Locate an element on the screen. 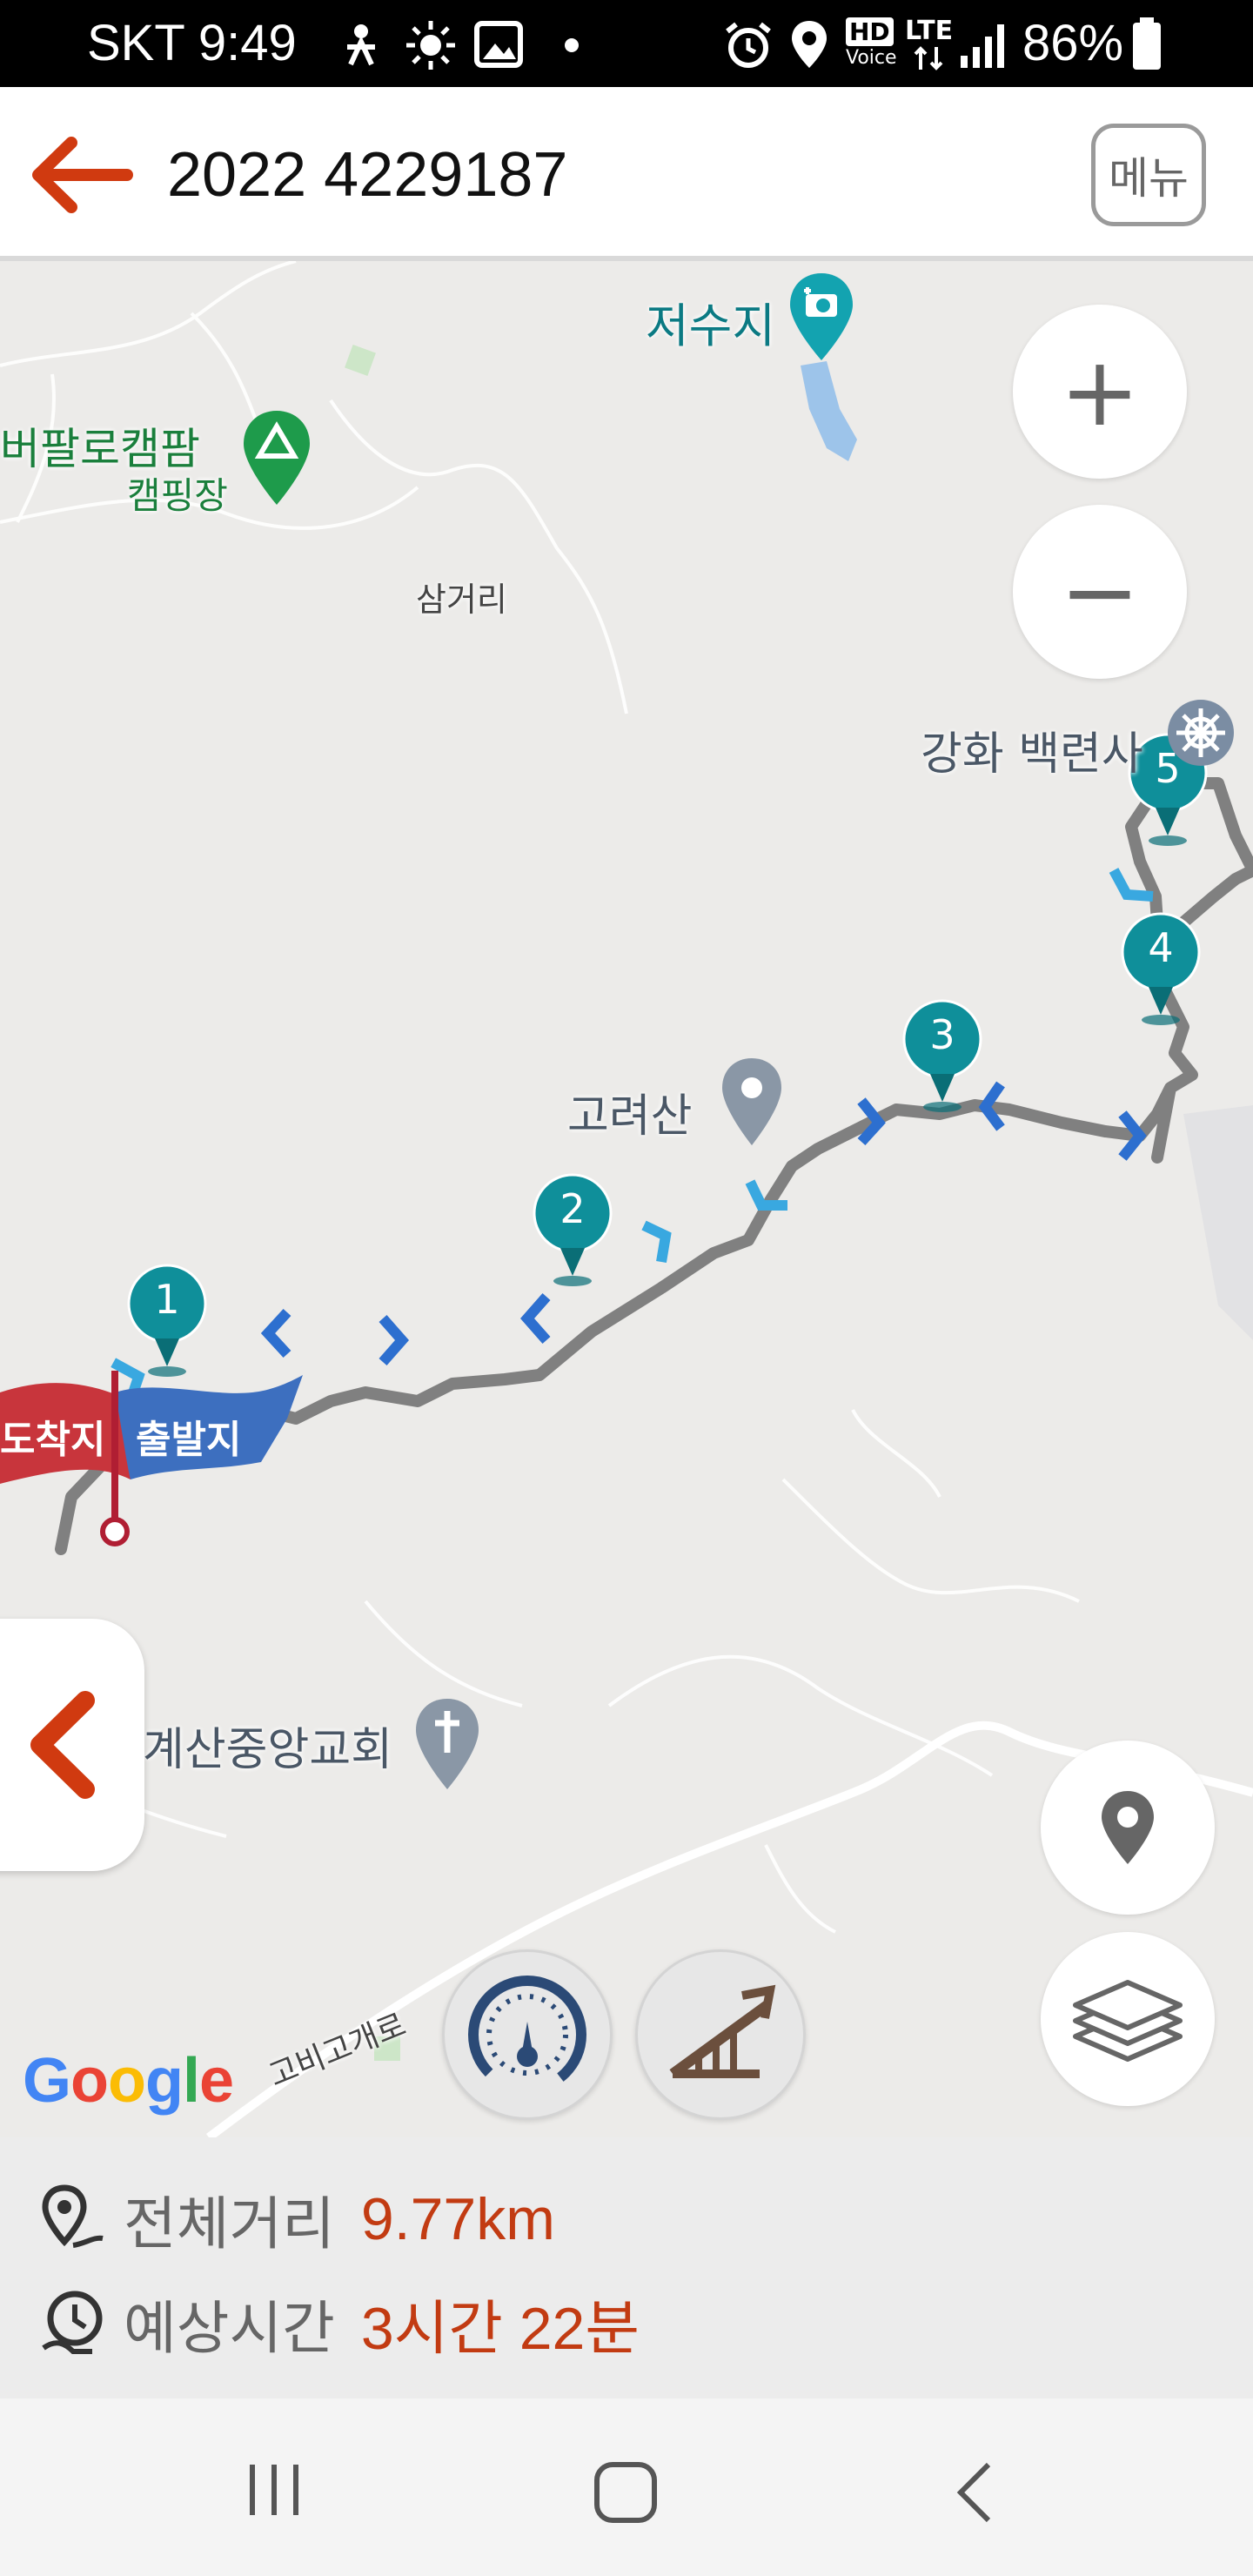  map-region is located at coordinates (1218, 1222).